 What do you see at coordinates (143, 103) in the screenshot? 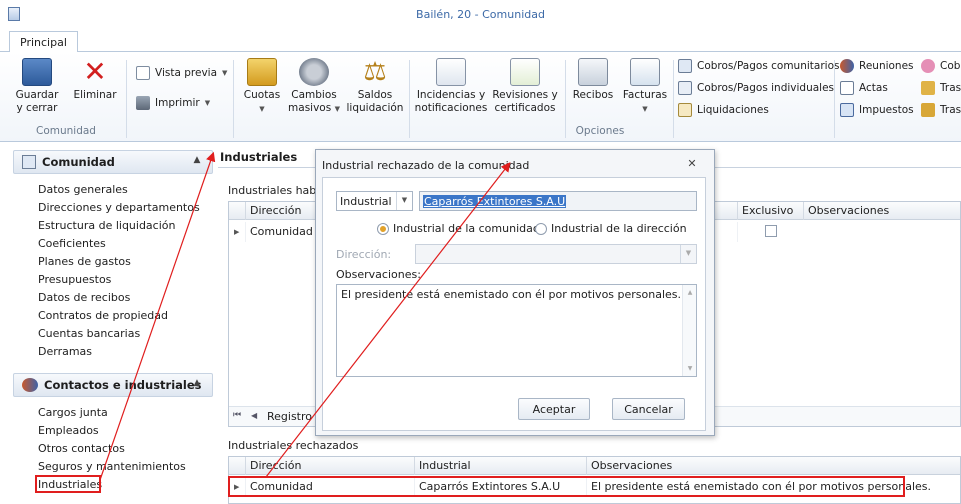
I see `printer-icon` at bounding box center [143, 103].